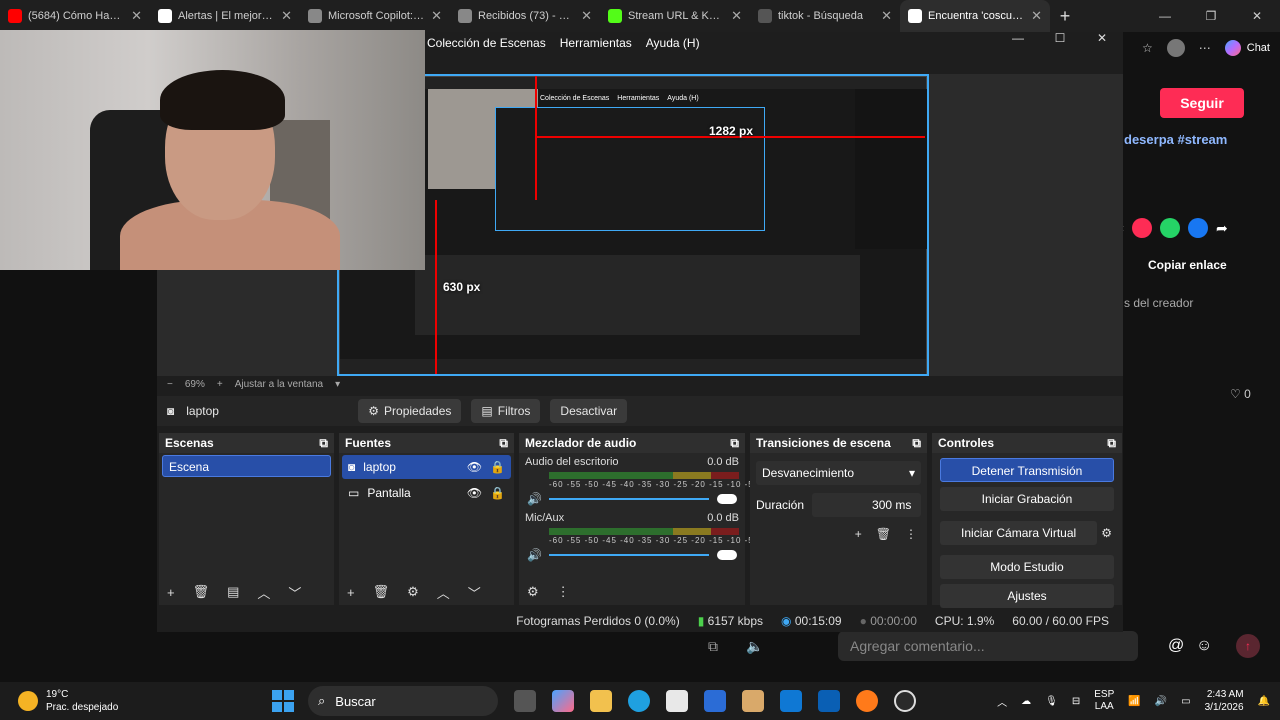 This screenshot has width=1280, height=720. Describe the element at coordinates (233, 592) in the screenshot. I see `filter-icon: ▤` at that location.